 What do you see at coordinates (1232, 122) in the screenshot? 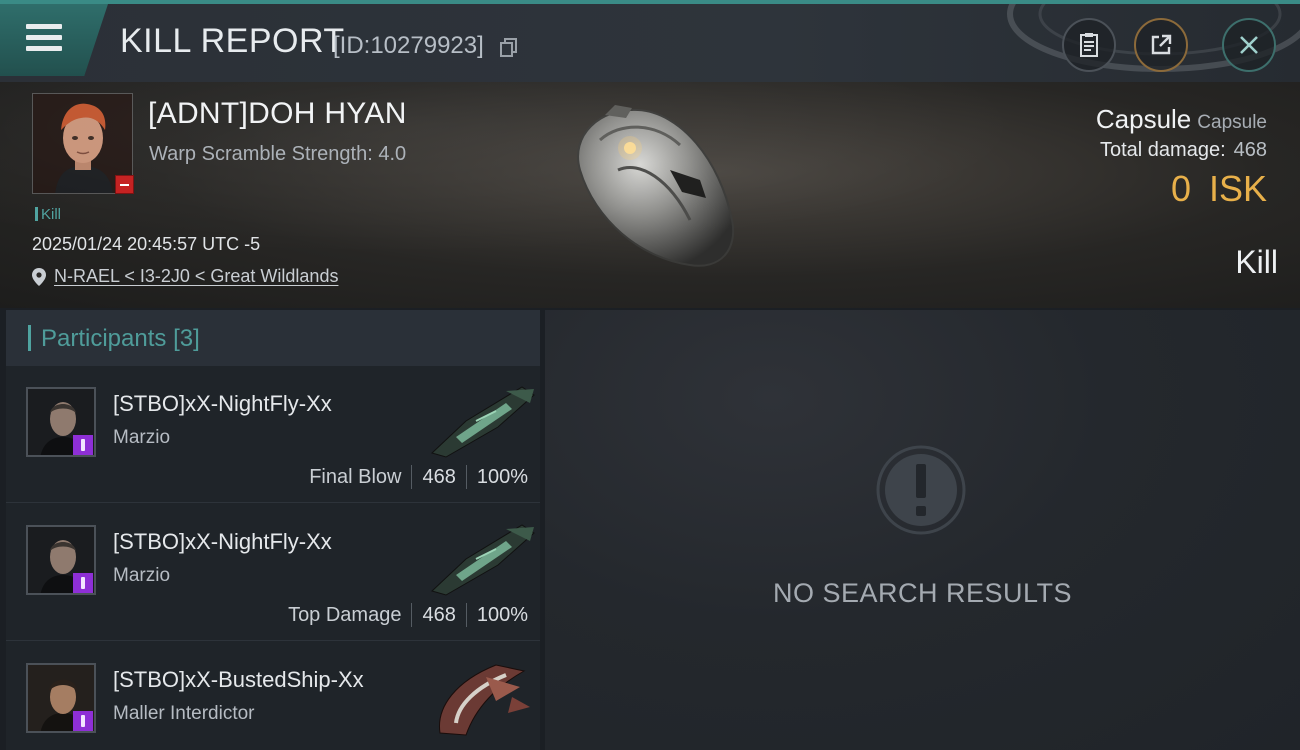
I see `ship-class: Capsule` at bounding box center [1232, 122].